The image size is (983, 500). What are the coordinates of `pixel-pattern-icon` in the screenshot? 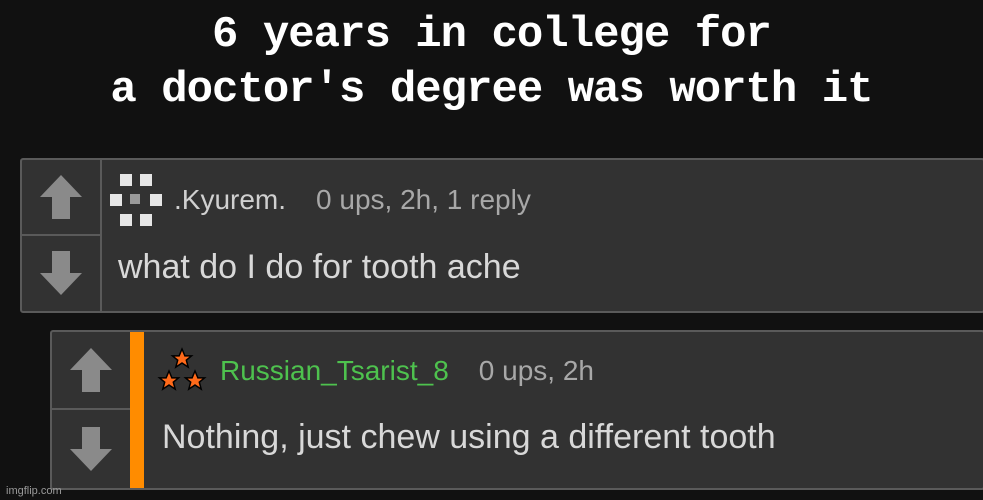 It's located at (136, 200).